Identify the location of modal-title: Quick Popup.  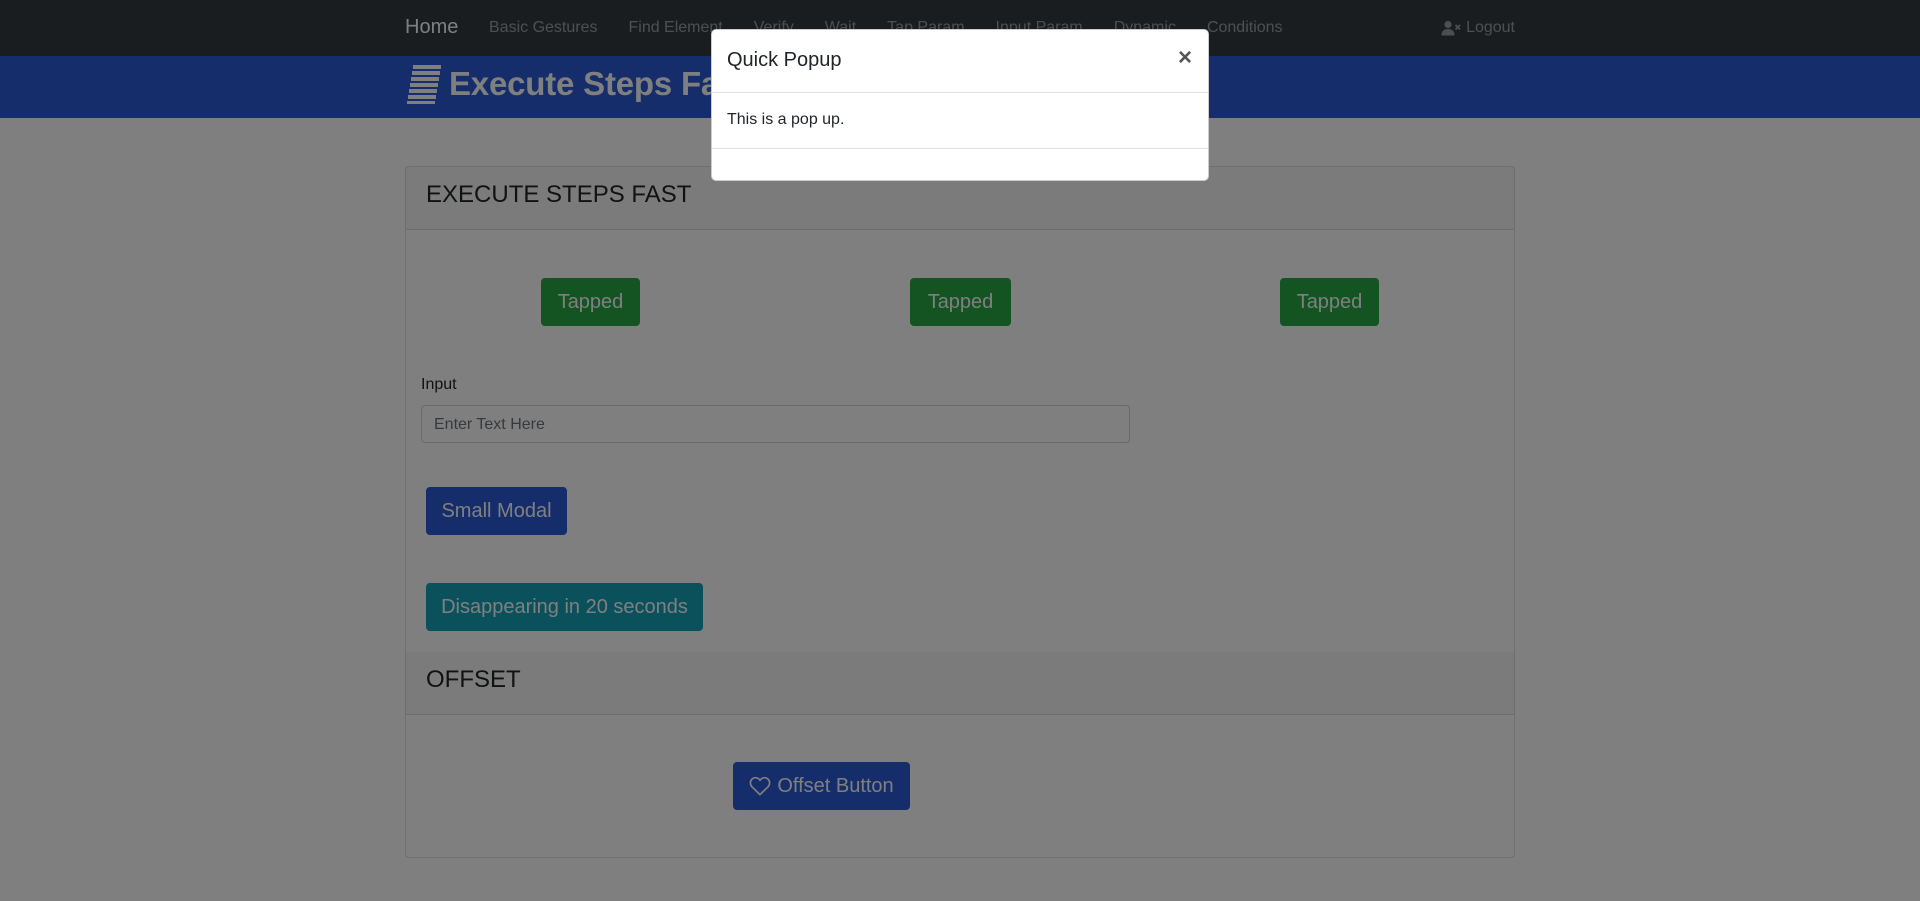
(784, 60).